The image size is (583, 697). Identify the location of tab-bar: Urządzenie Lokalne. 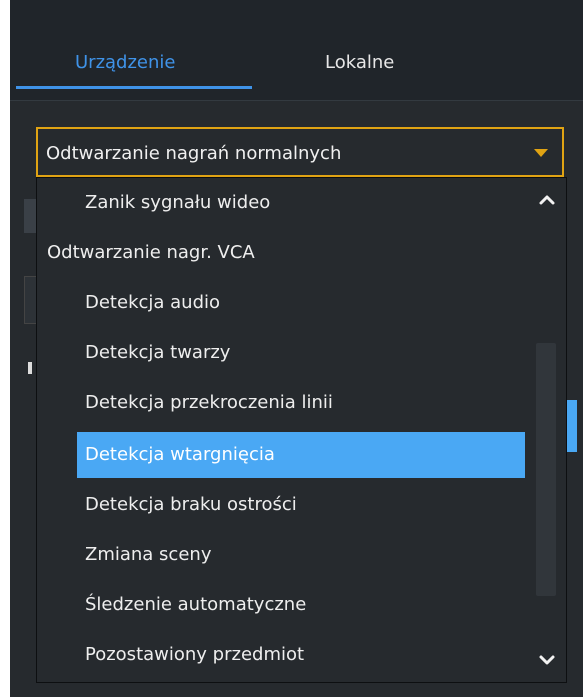
(296, 50).